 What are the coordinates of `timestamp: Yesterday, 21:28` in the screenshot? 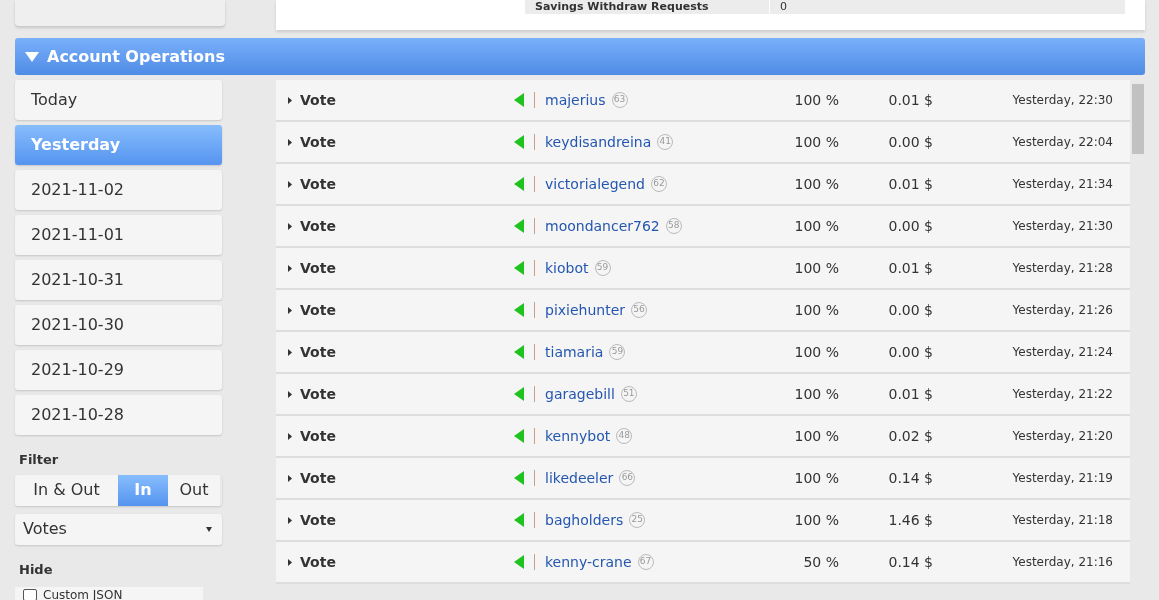 It's located at (1062, 268).